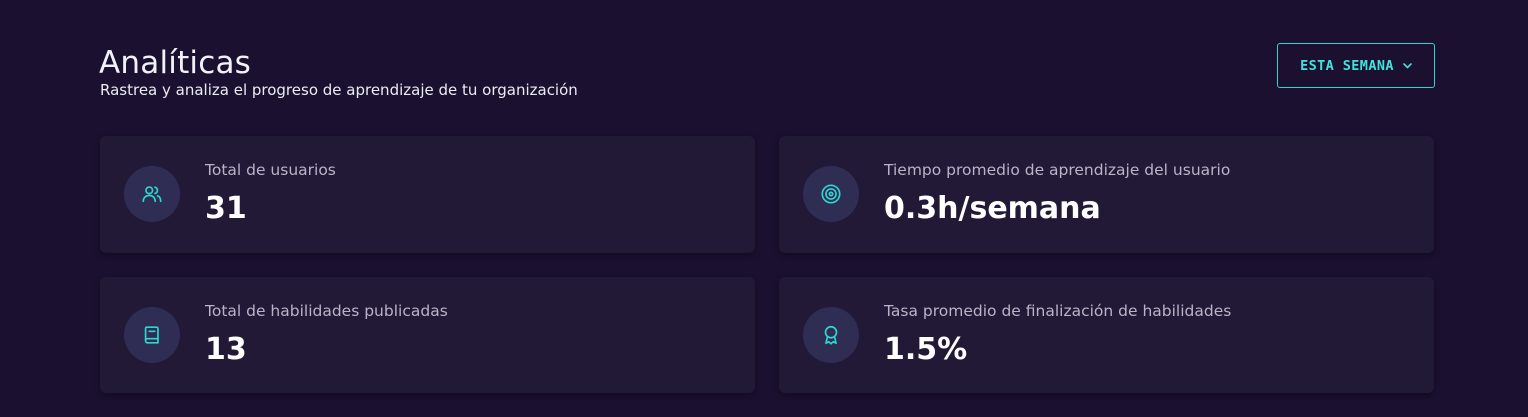 The width and height of the screenshot is (1528, 417). I want to click on stat-value: 1.5%, so click(926, 349).